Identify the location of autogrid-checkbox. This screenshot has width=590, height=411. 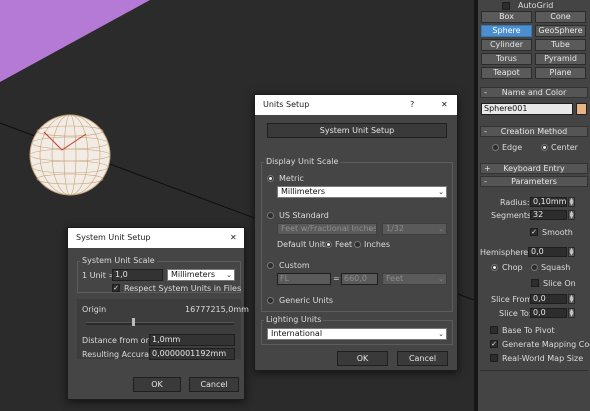
(506, 6).